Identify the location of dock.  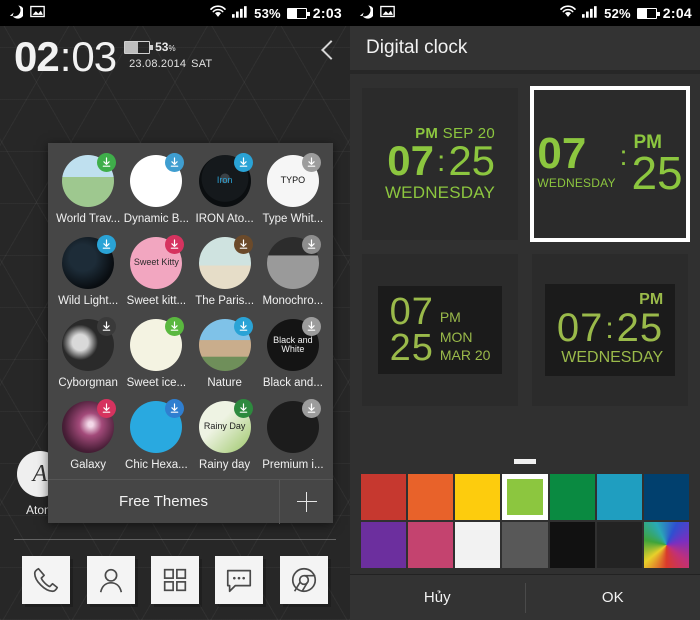
(175, 580).